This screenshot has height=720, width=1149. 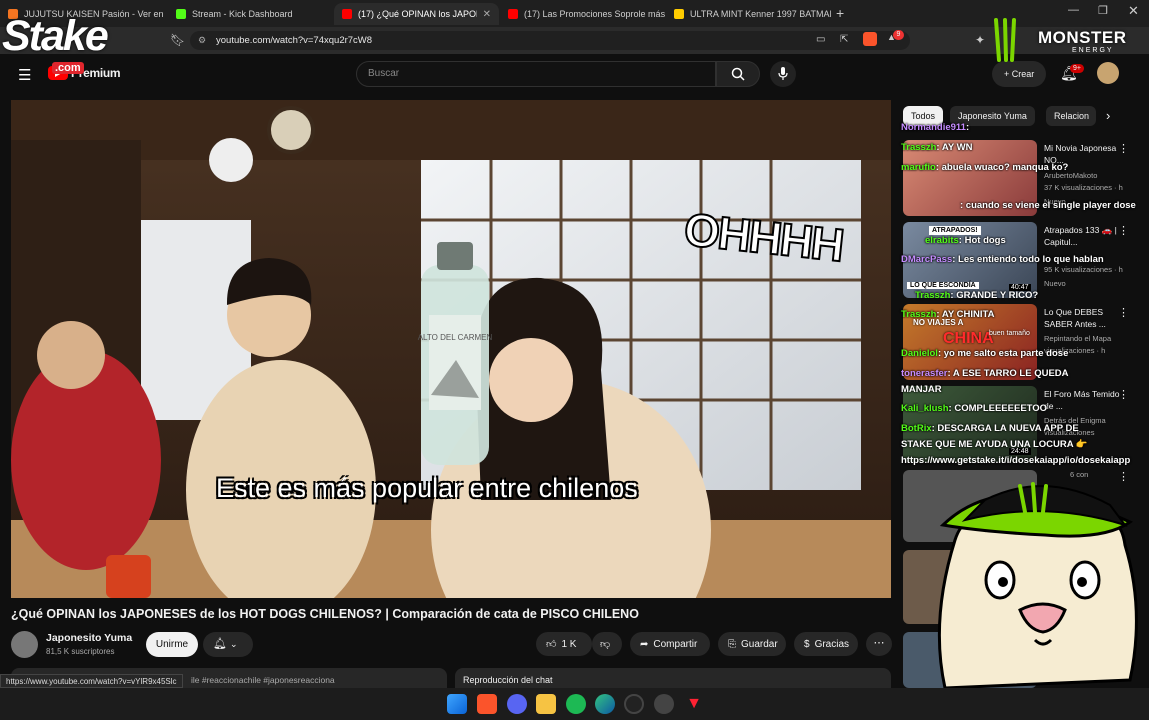 I want to click on discord-icon, so click(x=517, y=704).